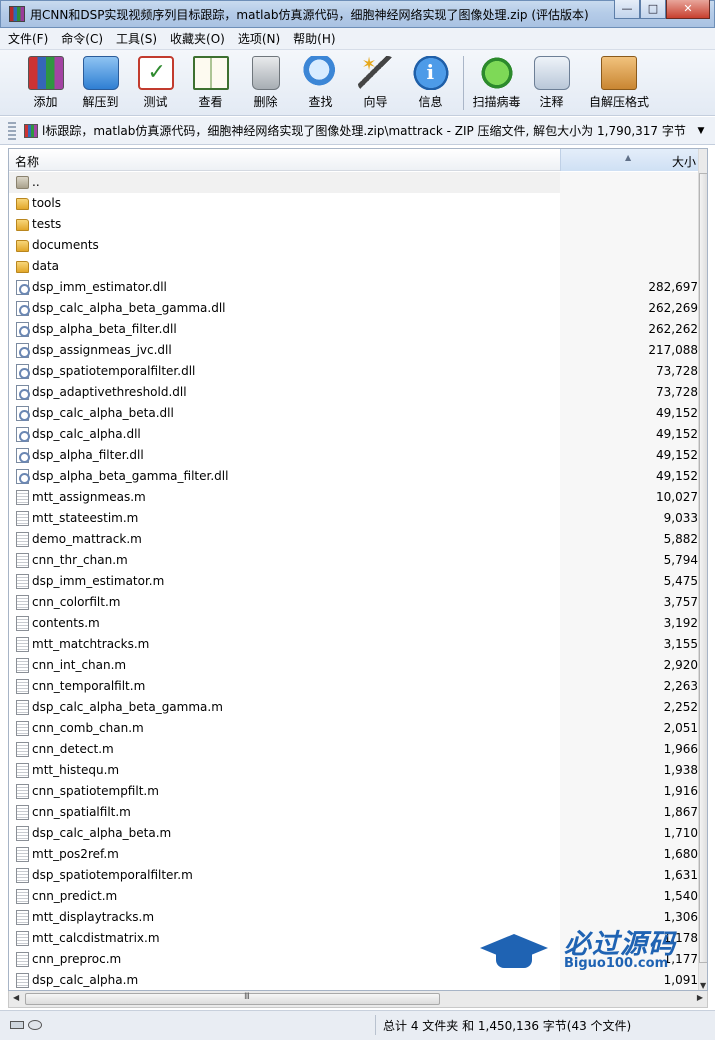  I want to click on file-row: 262,269 dsp_calc_alpha_beta_gamma.dll, so click(353, 308).